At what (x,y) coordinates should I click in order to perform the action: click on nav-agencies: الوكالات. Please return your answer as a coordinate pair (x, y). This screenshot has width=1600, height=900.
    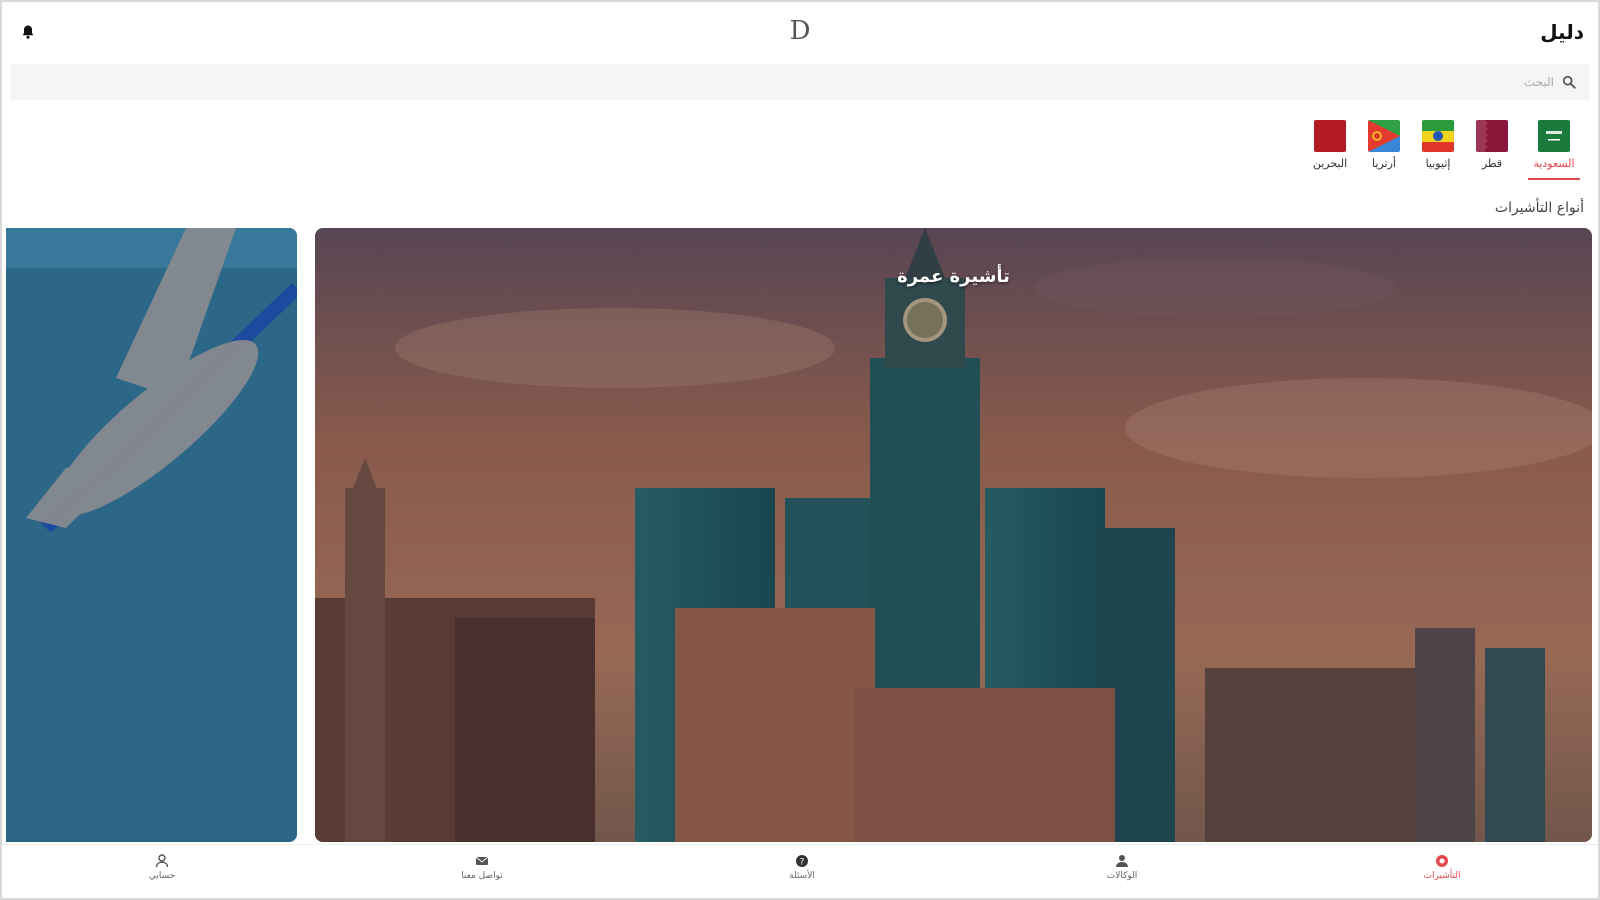
    Looking at the image, I should click on (1122, 867).